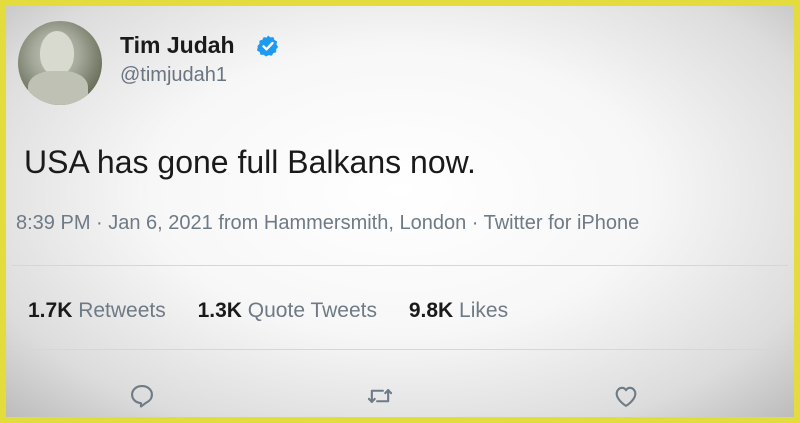  What do you see at coordinates (268, 46) in the screenshot?
I see `verified-badge-icon` at bounding box center [268, 46].